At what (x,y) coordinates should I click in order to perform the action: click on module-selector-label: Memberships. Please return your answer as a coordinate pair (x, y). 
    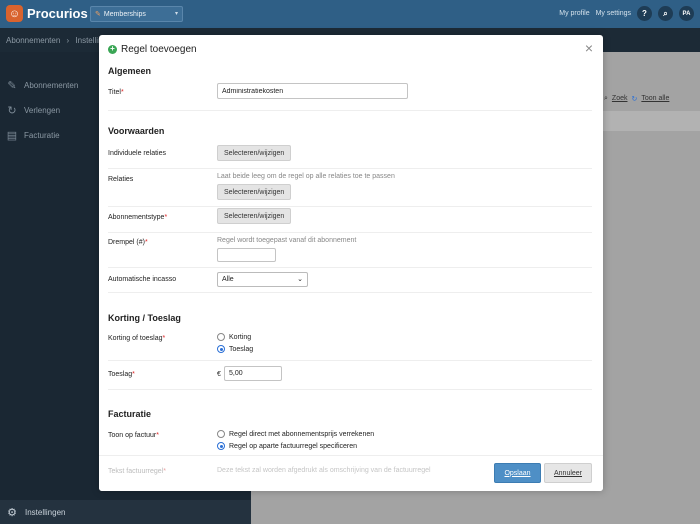
    Looking at the image, I should click on (124, 14).